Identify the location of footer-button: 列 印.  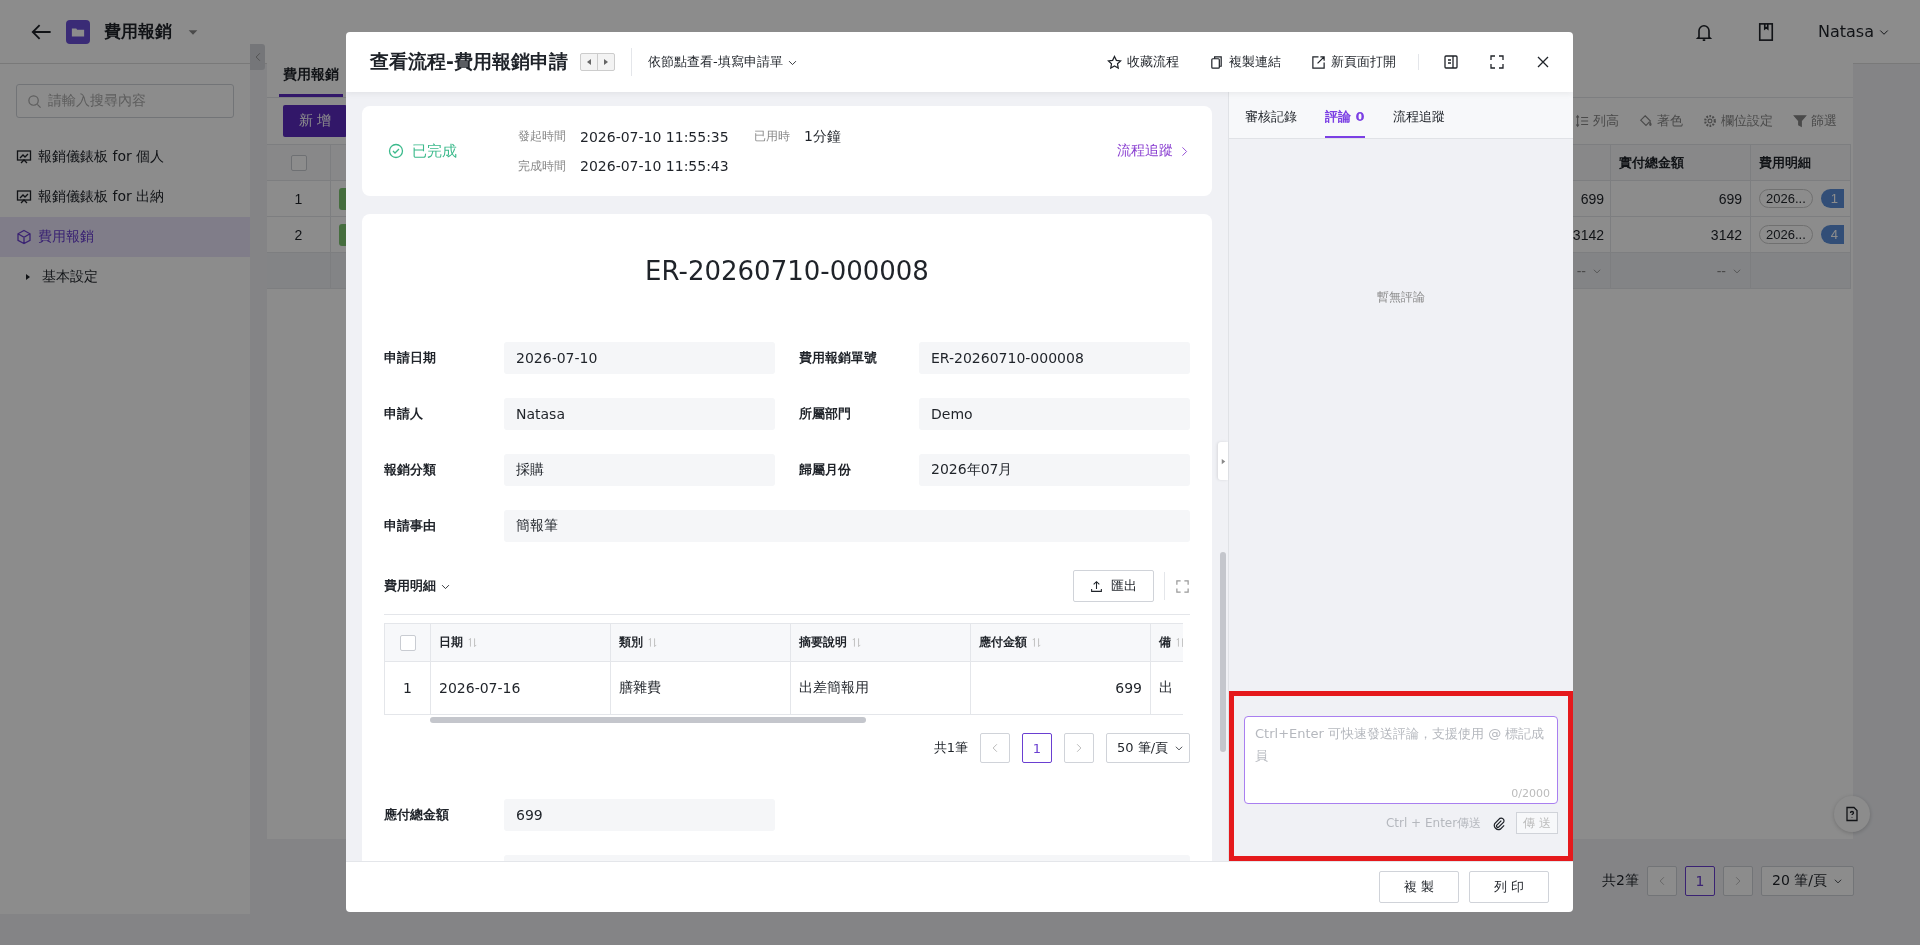
(1509, 887).